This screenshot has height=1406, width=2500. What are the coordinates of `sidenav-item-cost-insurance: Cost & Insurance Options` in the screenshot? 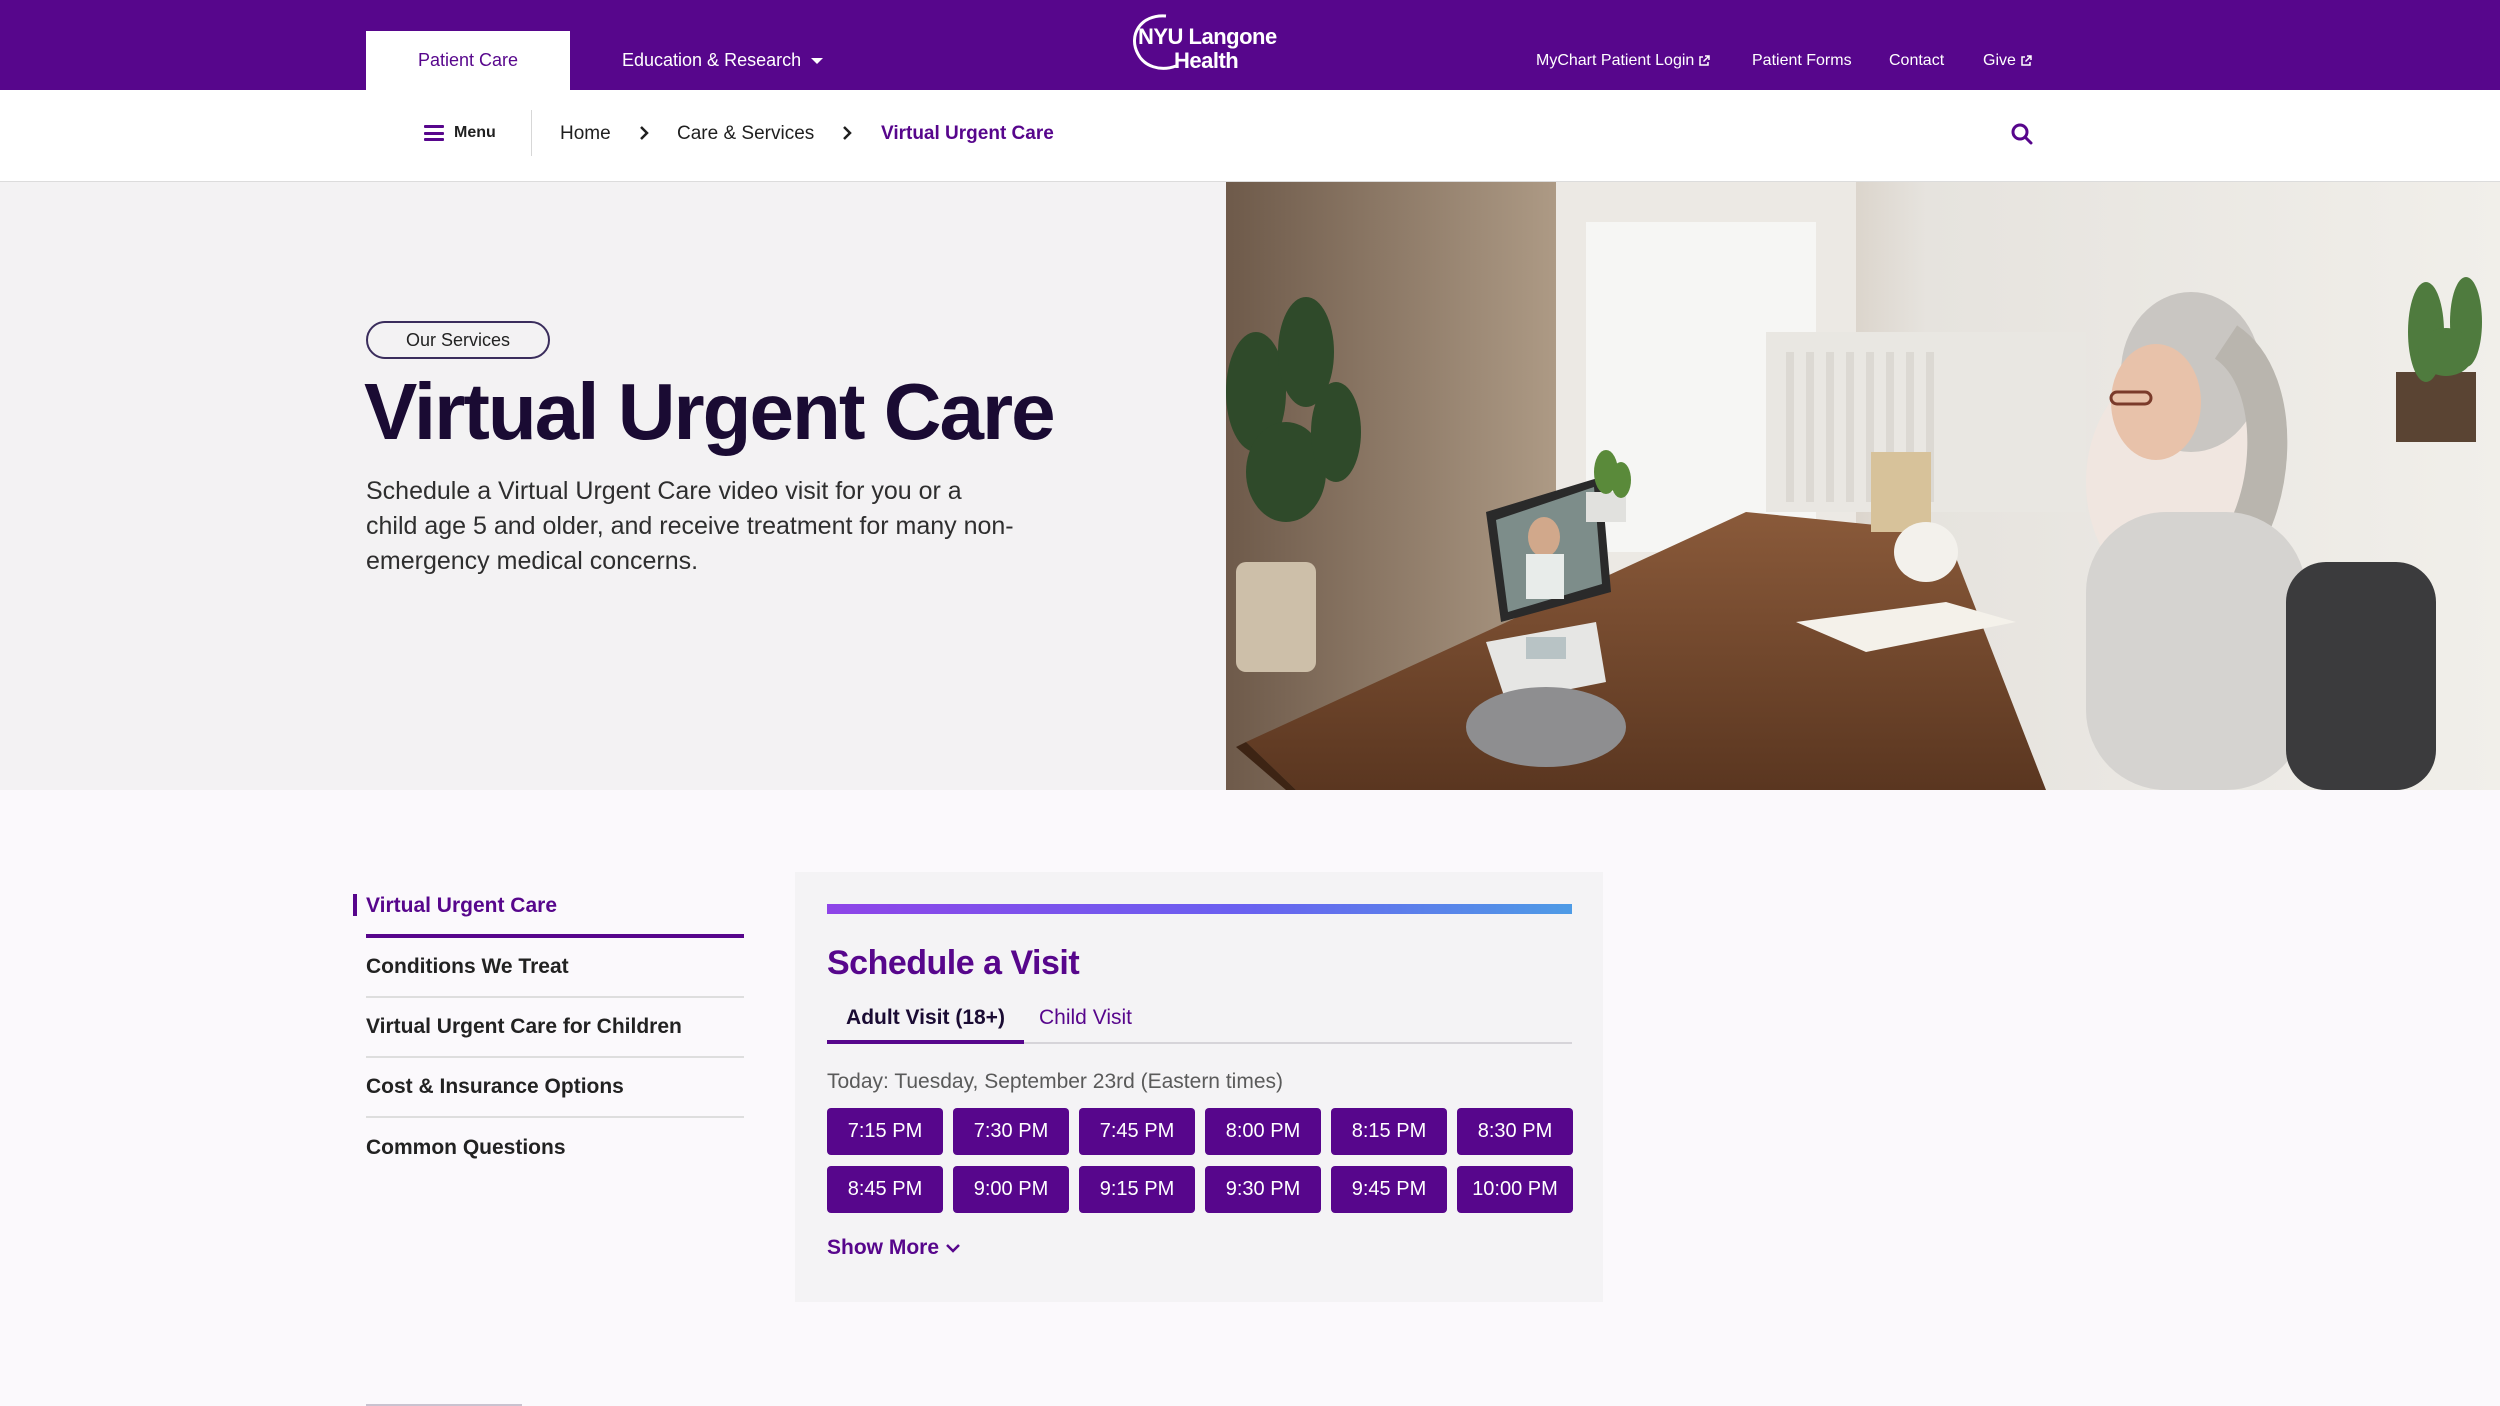 It's located at (555, 1088).